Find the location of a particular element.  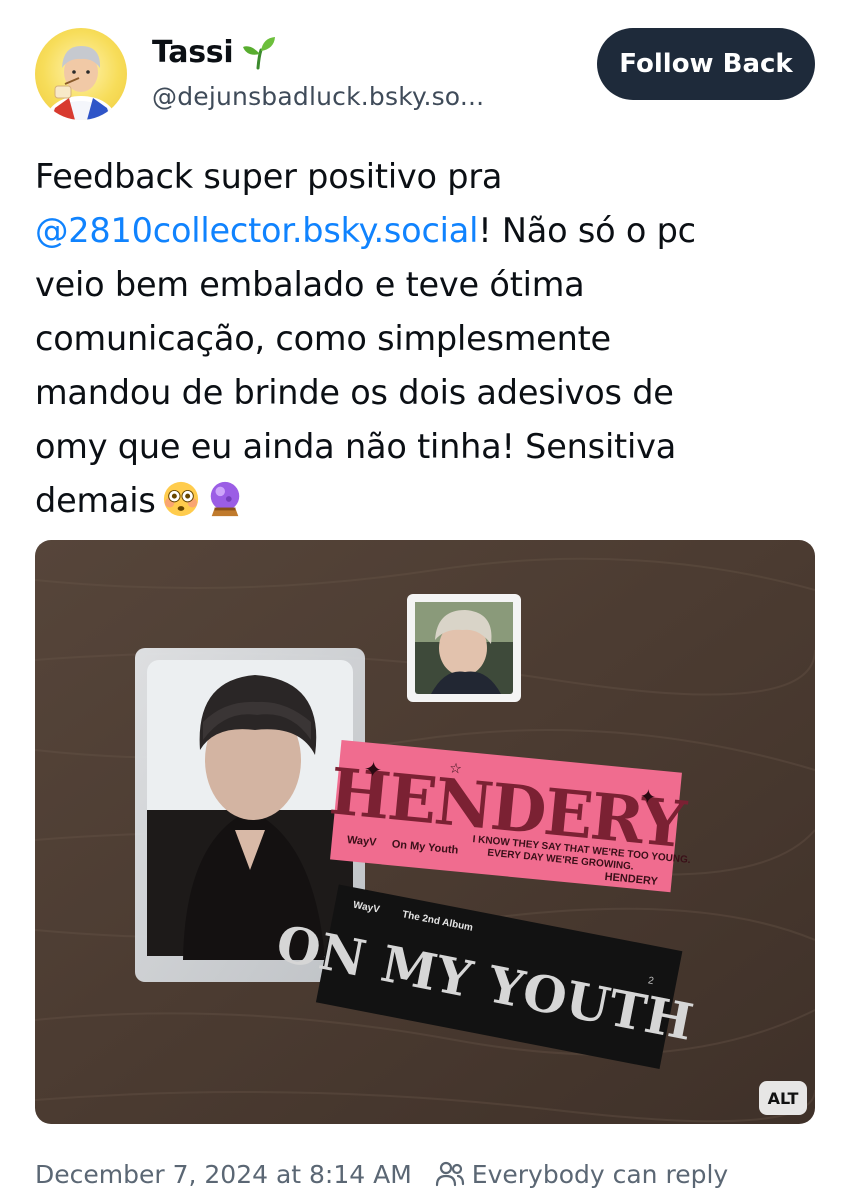

flushed-face-icon is located at coordinates (181, 499).